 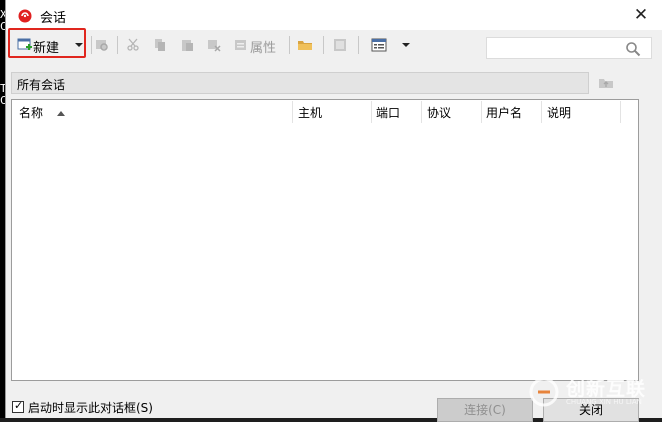 What do you see at coordinates (559, 112) in the screenshot?
I see `column-header-description: 说明` at bounding box center [559, 112].